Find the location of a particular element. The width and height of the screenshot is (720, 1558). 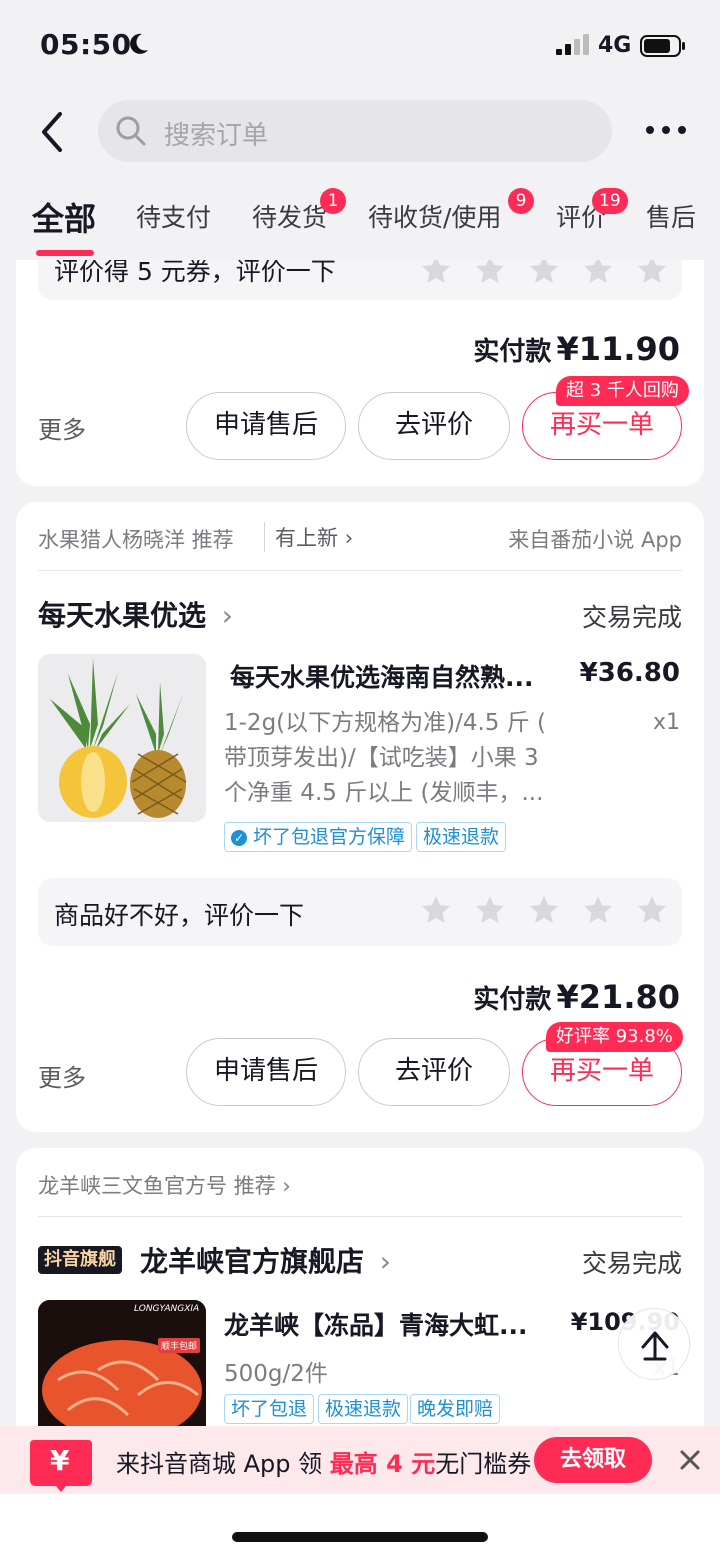

tab-badge: 1 is located at coordinates (333, 201).